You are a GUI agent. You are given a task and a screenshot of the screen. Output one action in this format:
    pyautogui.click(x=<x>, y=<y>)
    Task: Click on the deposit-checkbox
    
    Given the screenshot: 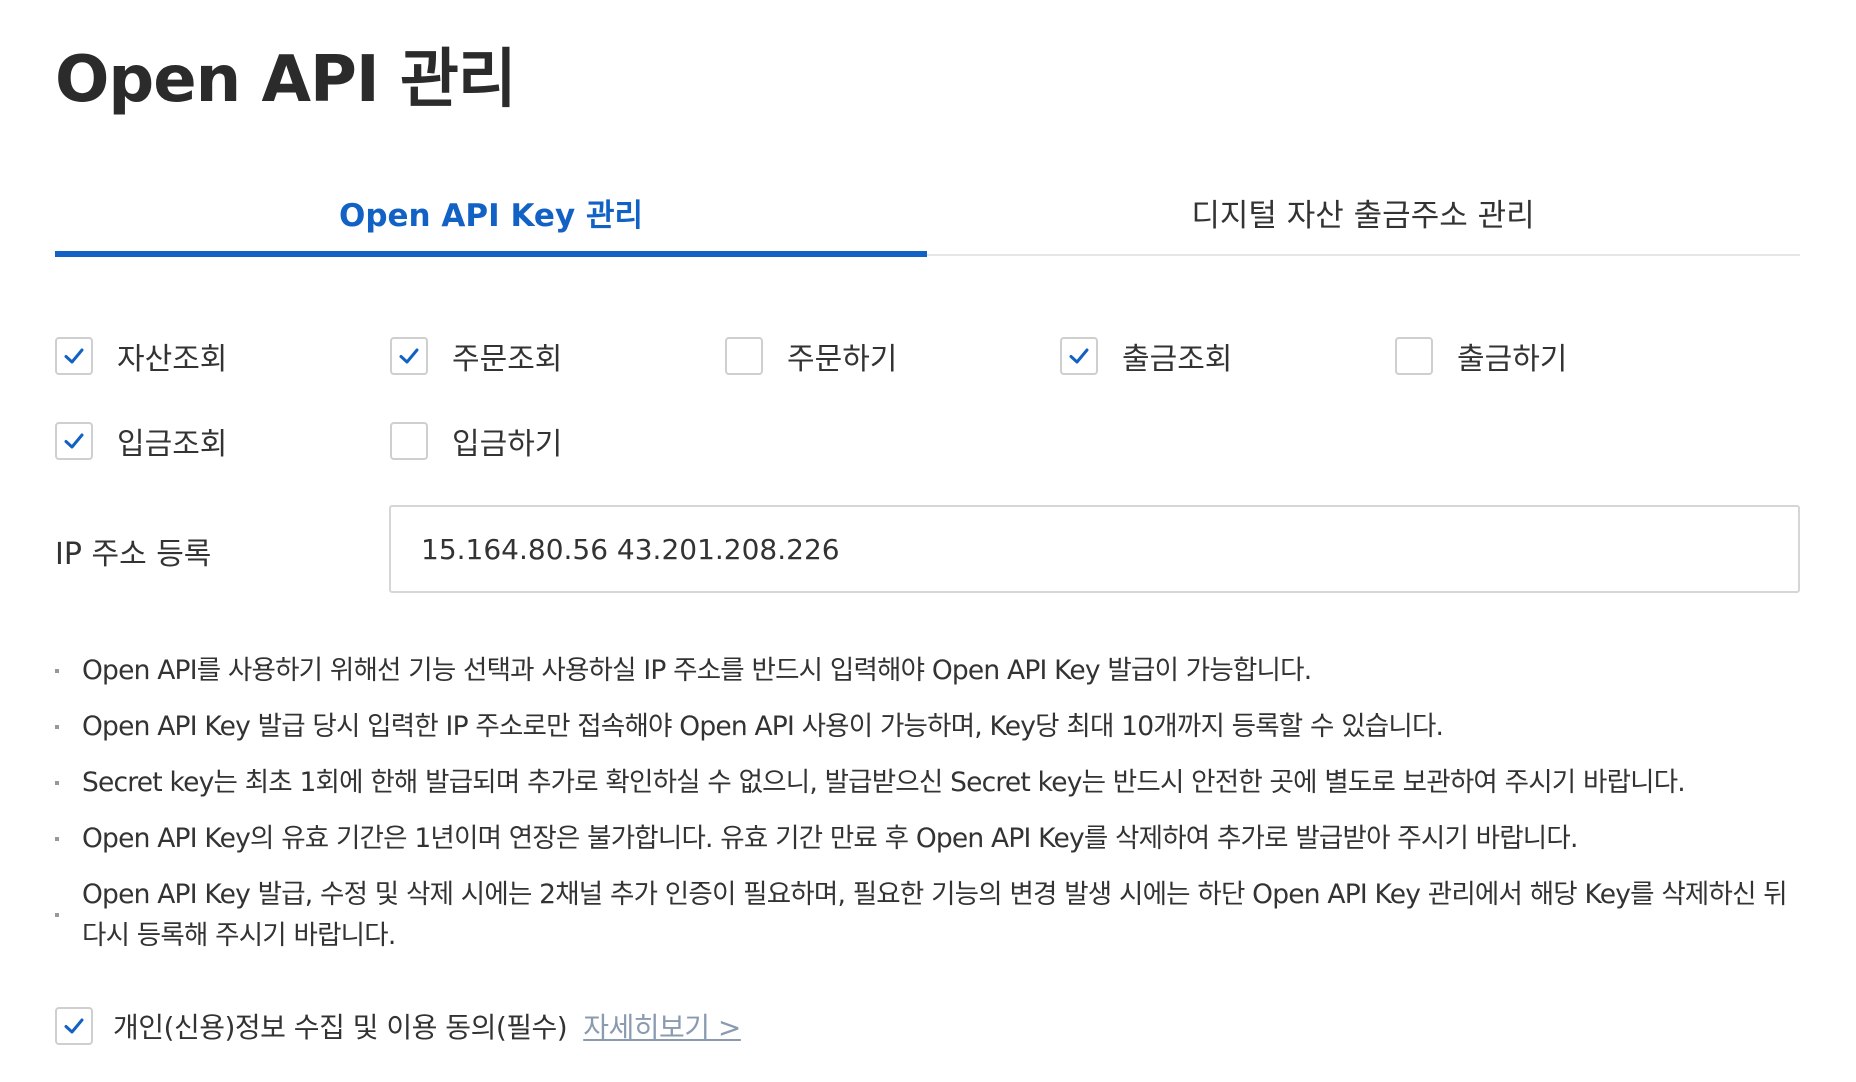 What is the action you would take?
    pyautogui.click(x=409, y=441)
    